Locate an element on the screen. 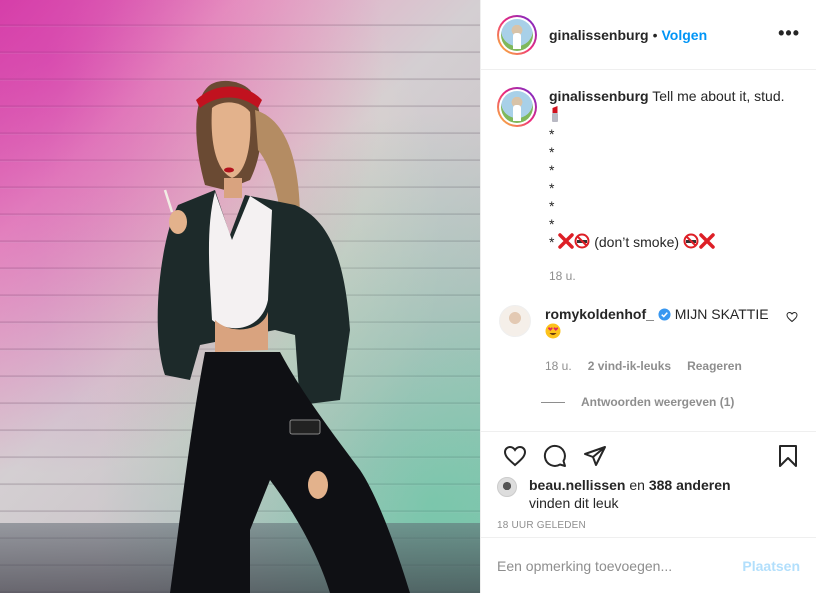  caption-text: Tell me about it, stud. is located at coordinates (718, 96).